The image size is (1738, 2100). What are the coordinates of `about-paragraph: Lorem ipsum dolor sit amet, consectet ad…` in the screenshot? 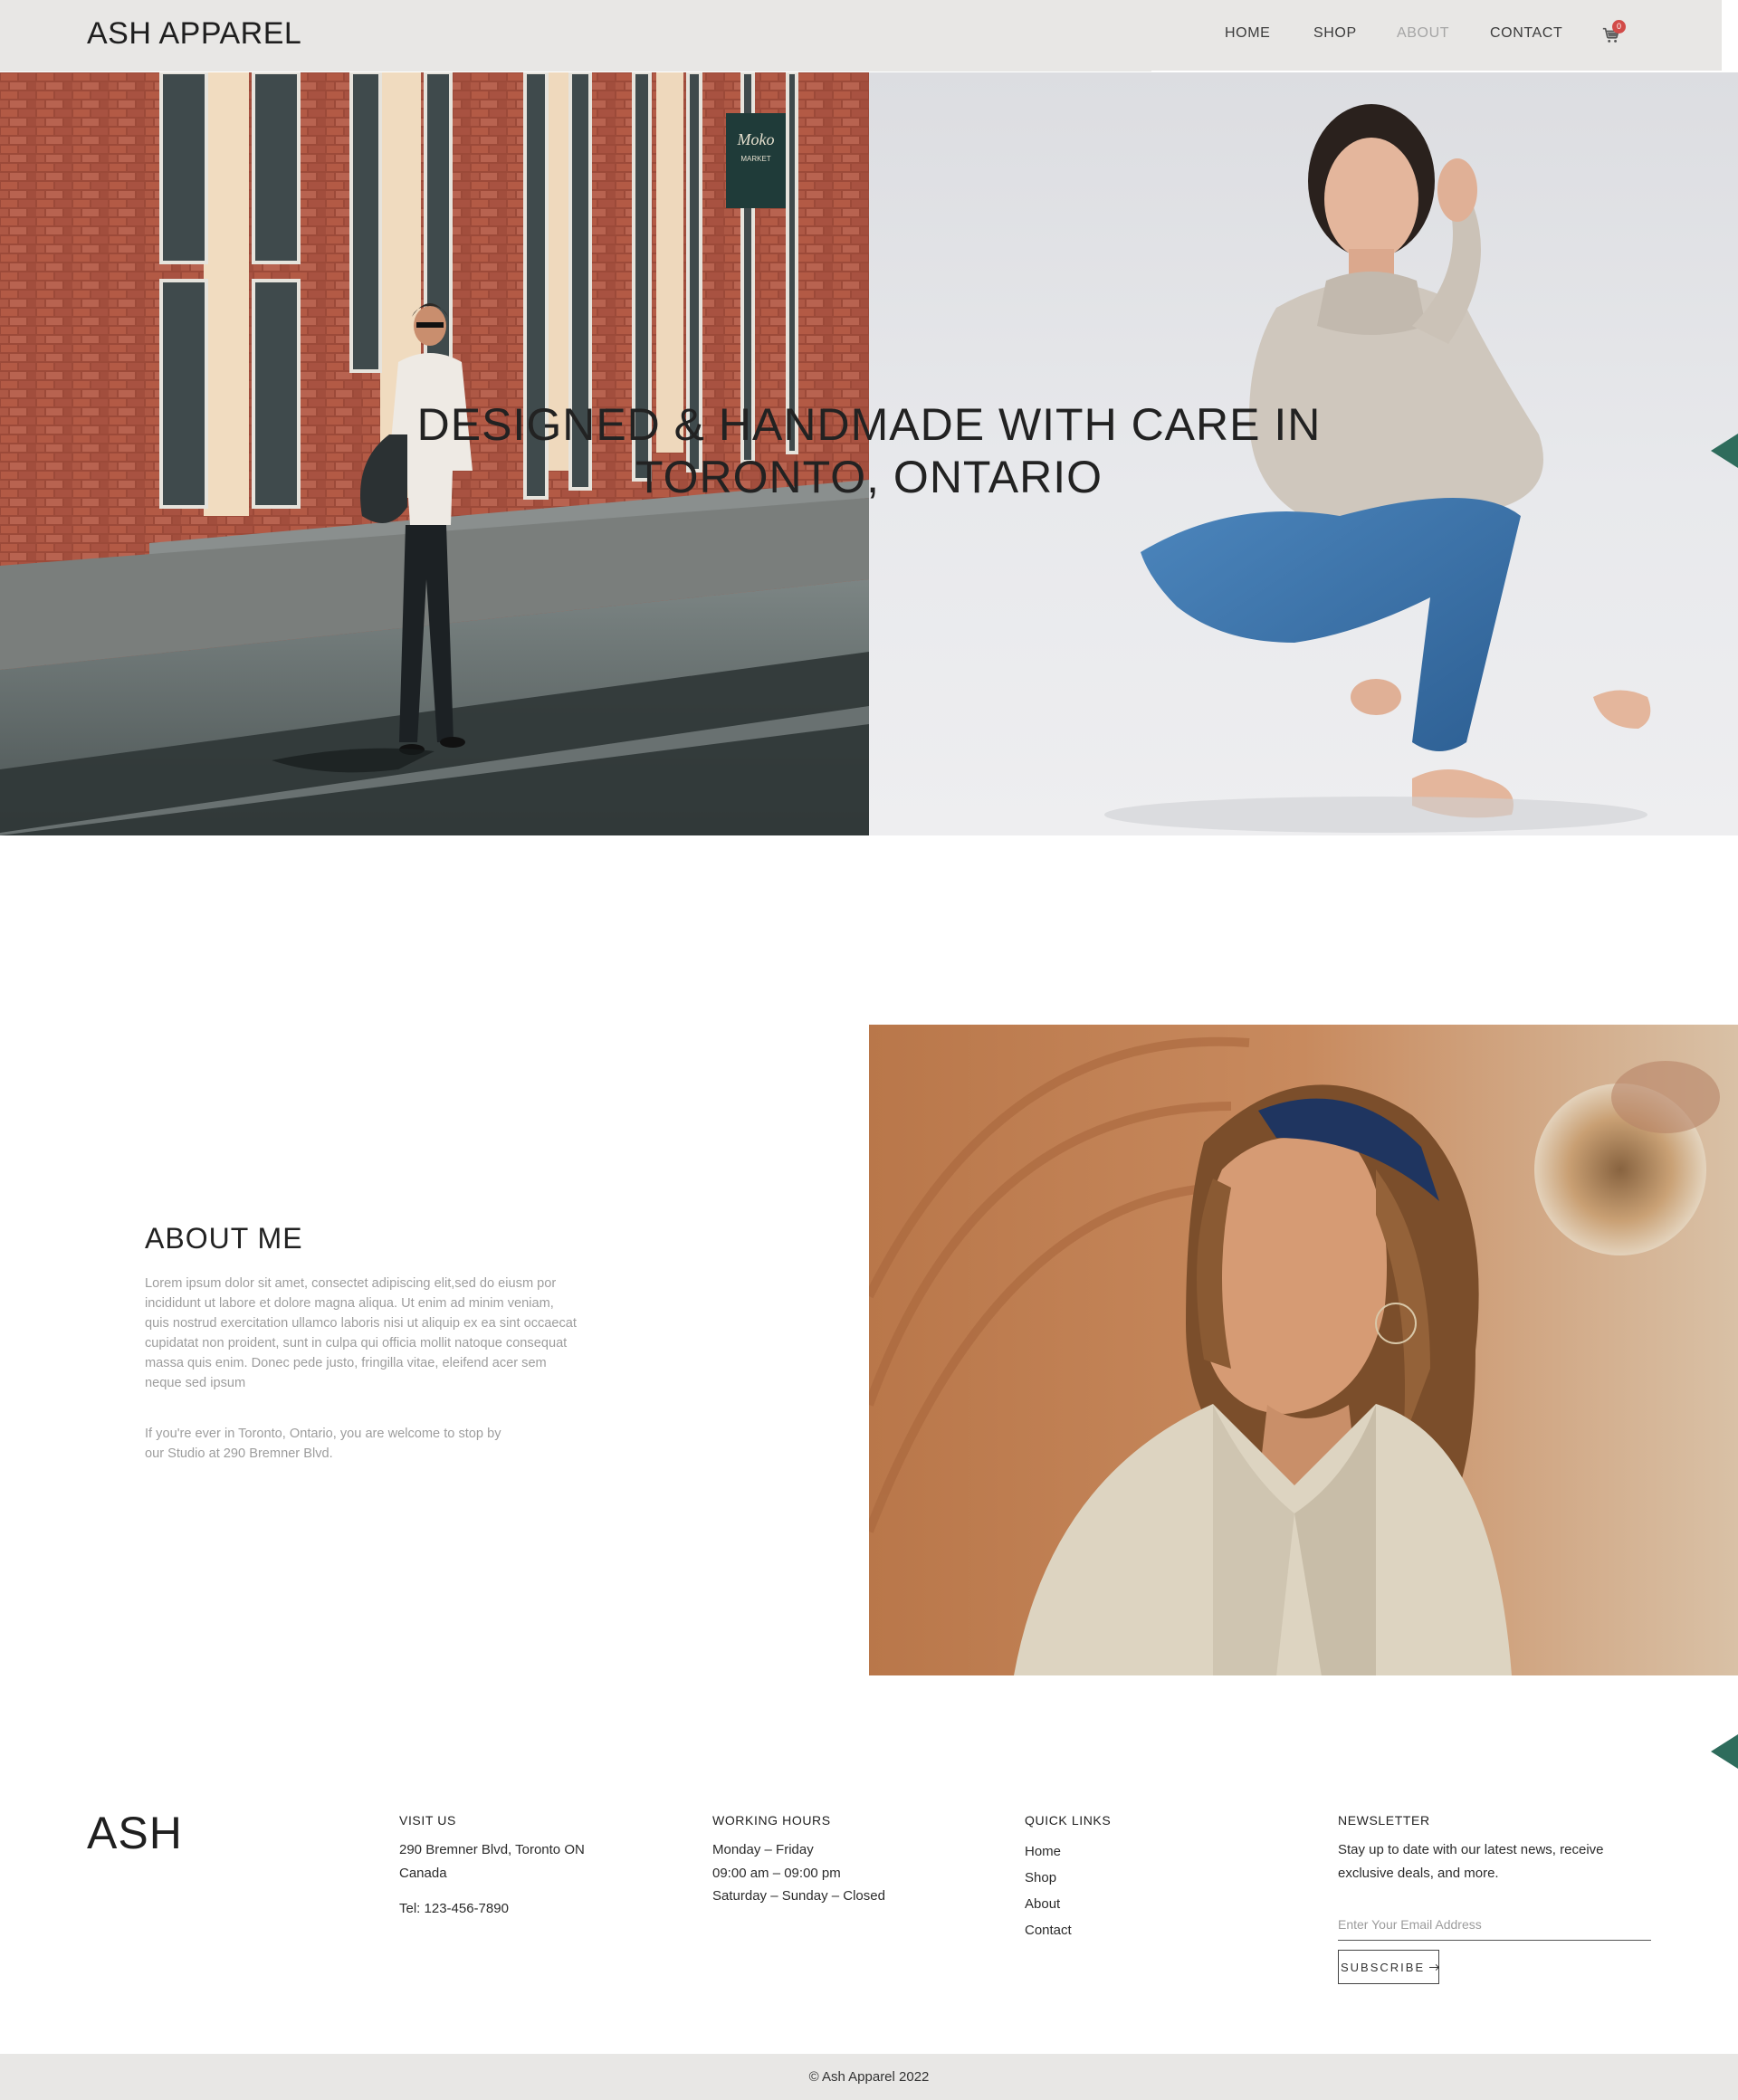 It's located at (361, 1333).